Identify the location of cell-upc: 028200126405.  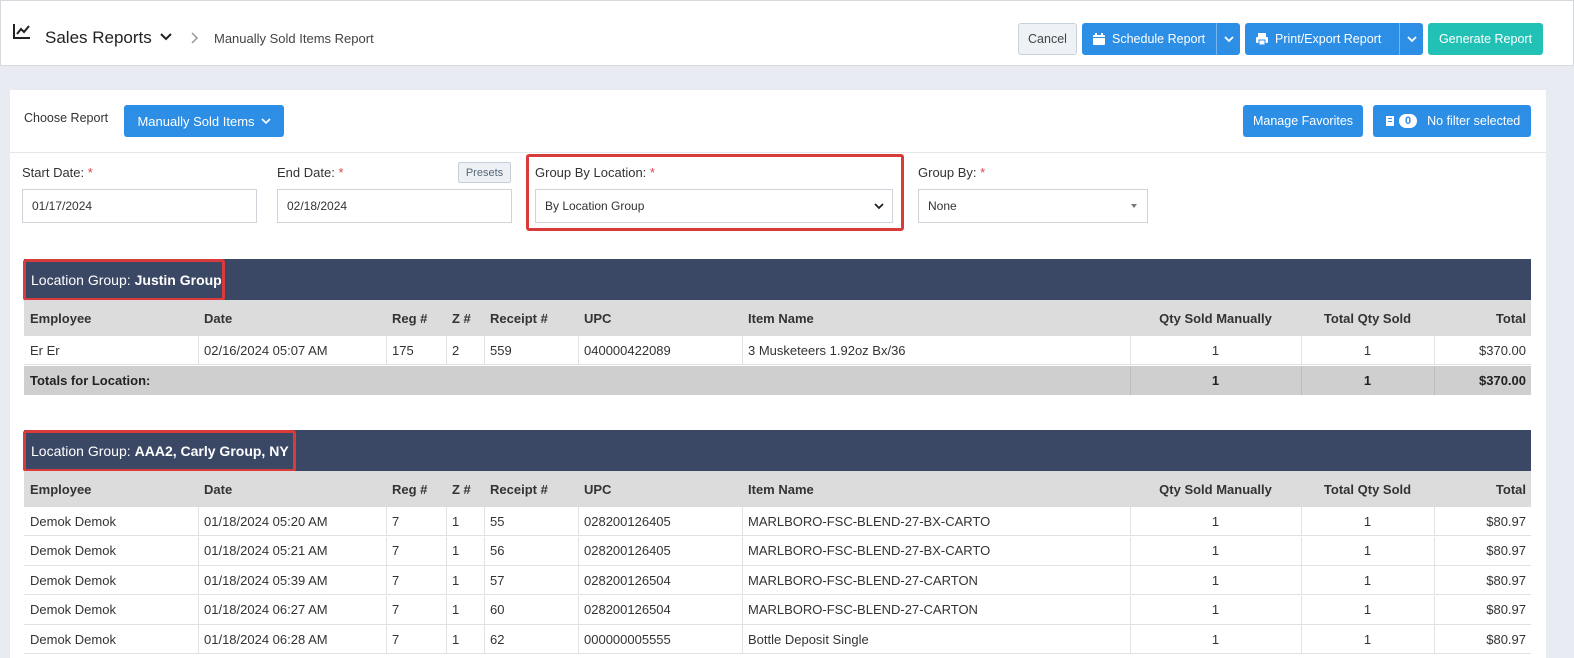
(627, 521).